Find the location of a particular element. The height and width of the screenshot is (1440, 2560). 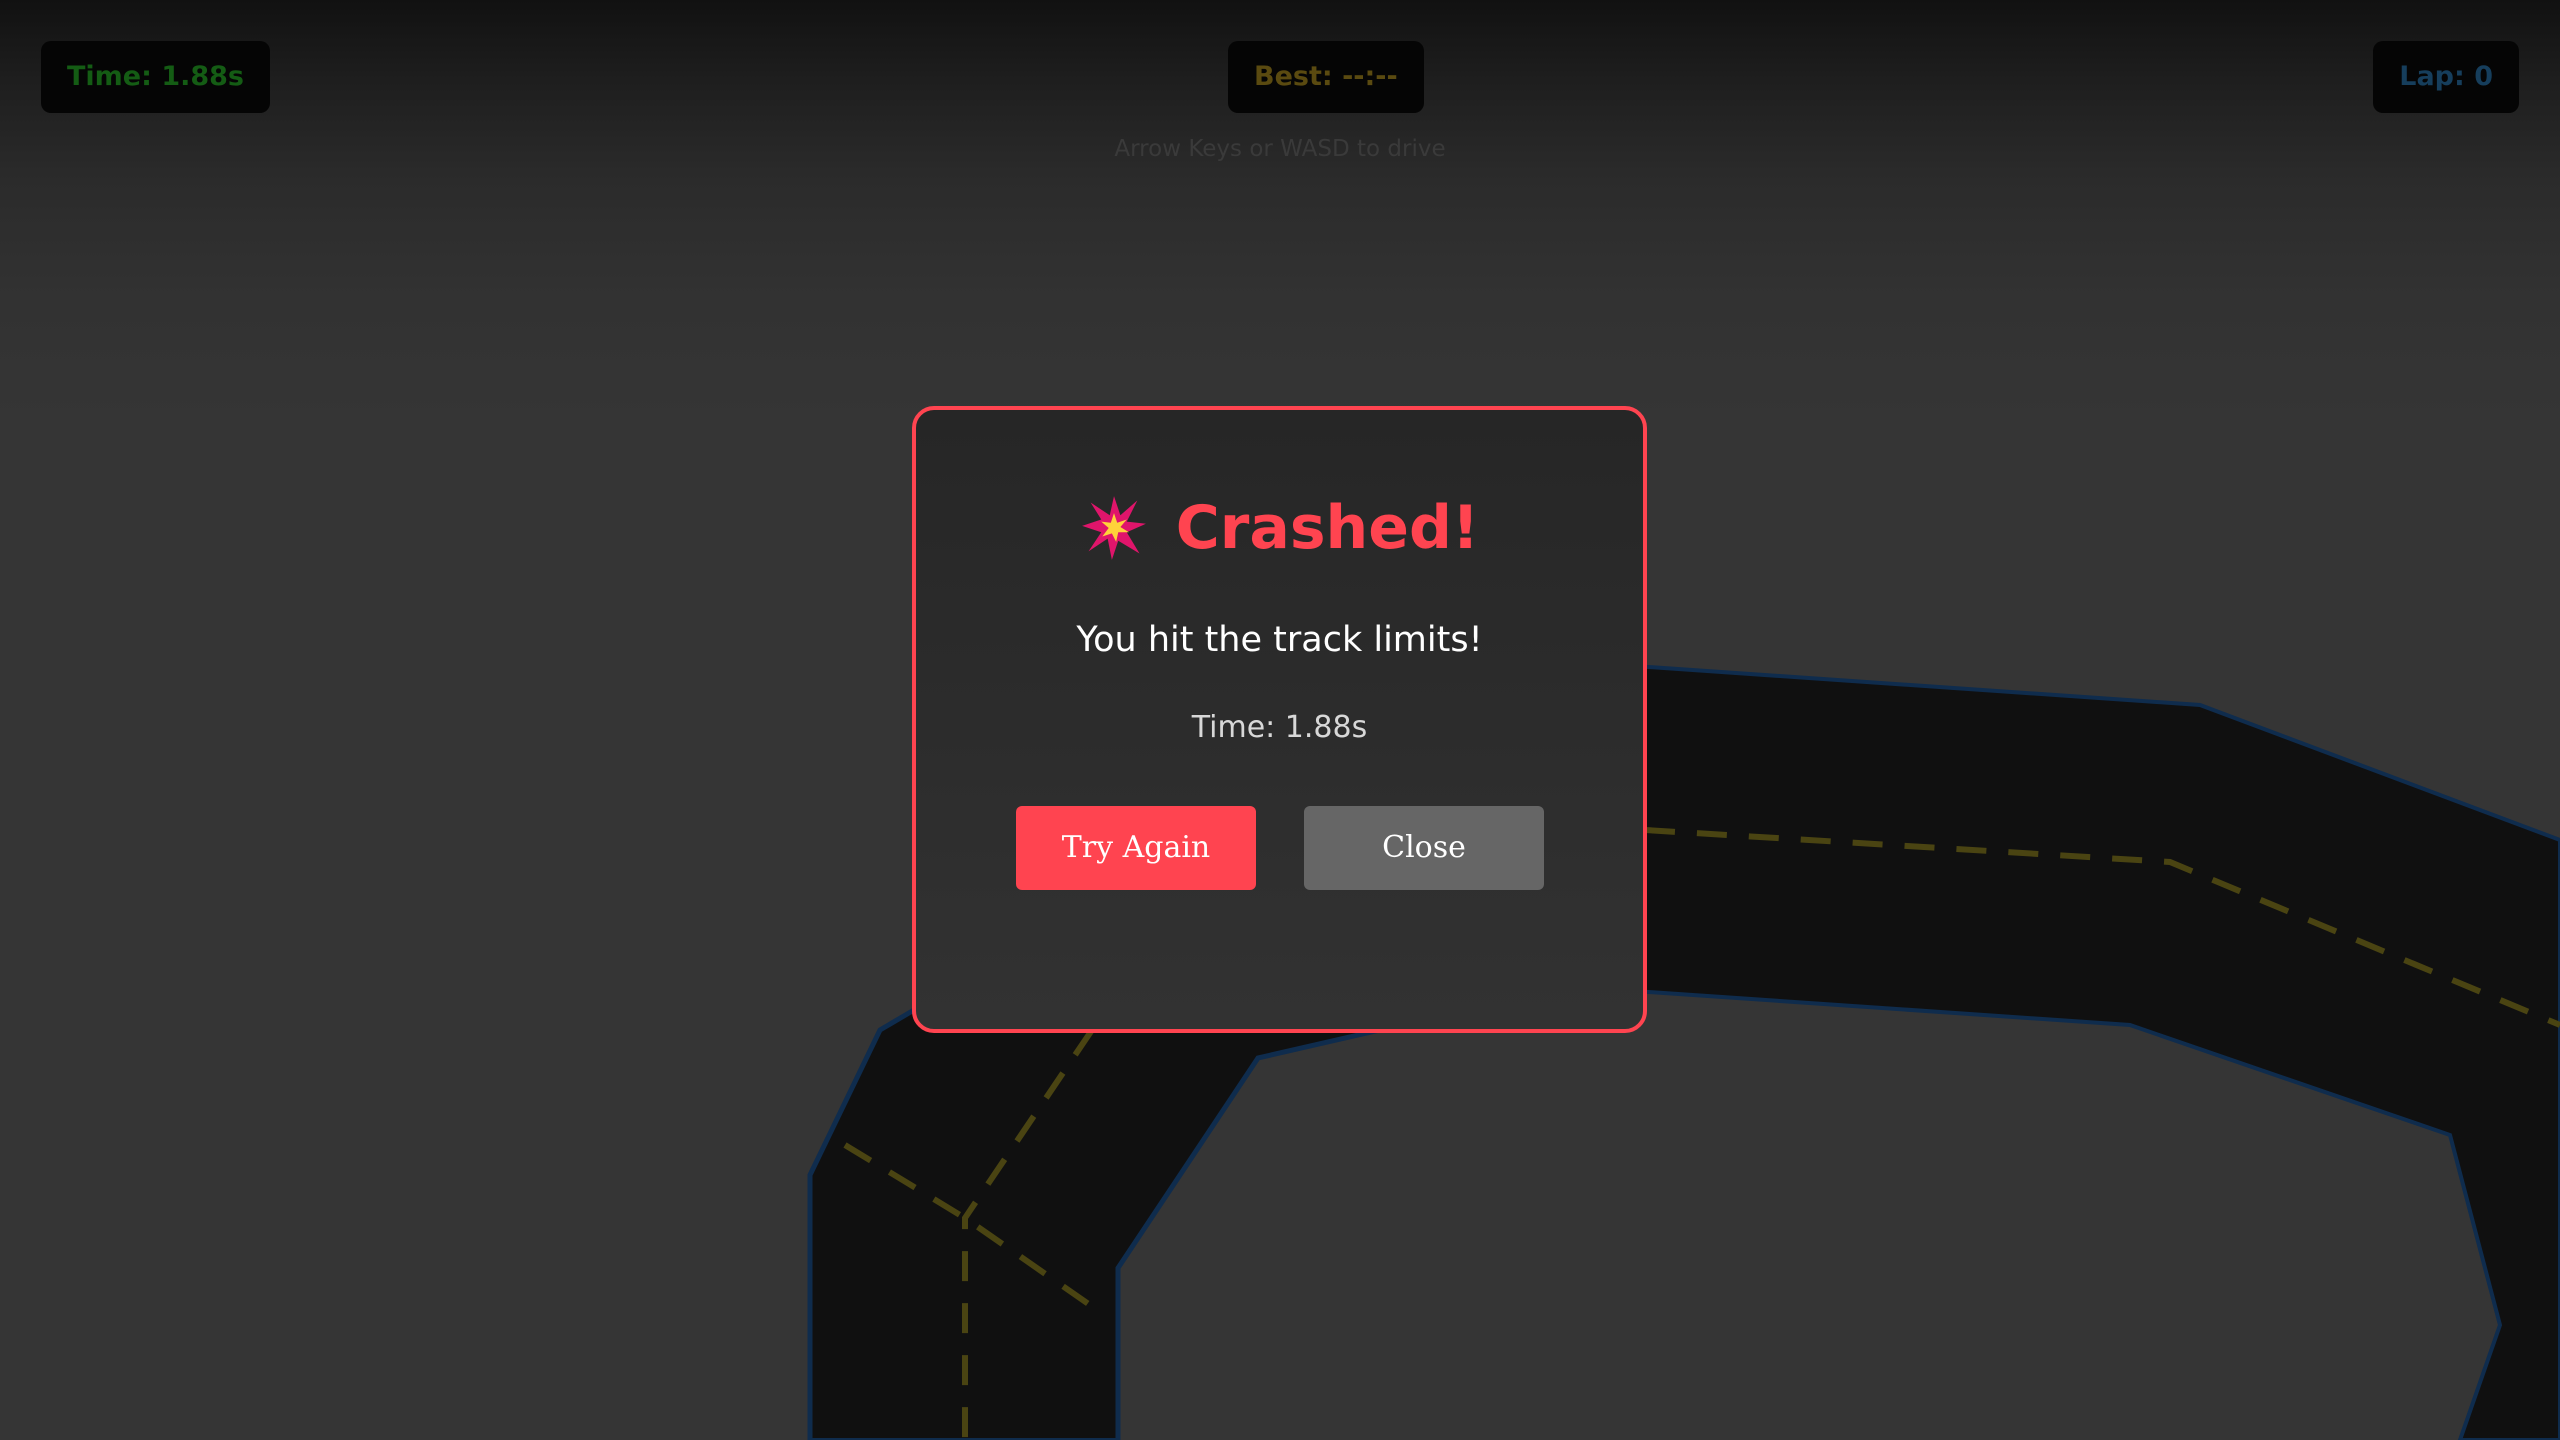

crash-dialog-header: Crashed! is located at coordinates (1279, 528).